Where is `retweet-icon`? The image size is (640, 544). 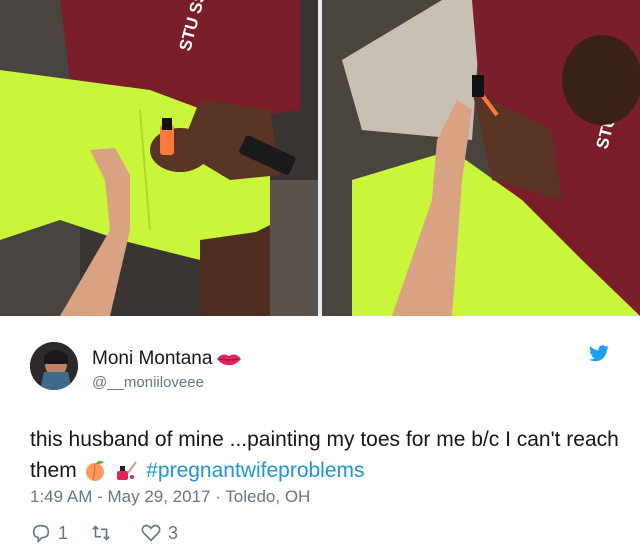 retweet-icon is located at coordinates (101, 533).